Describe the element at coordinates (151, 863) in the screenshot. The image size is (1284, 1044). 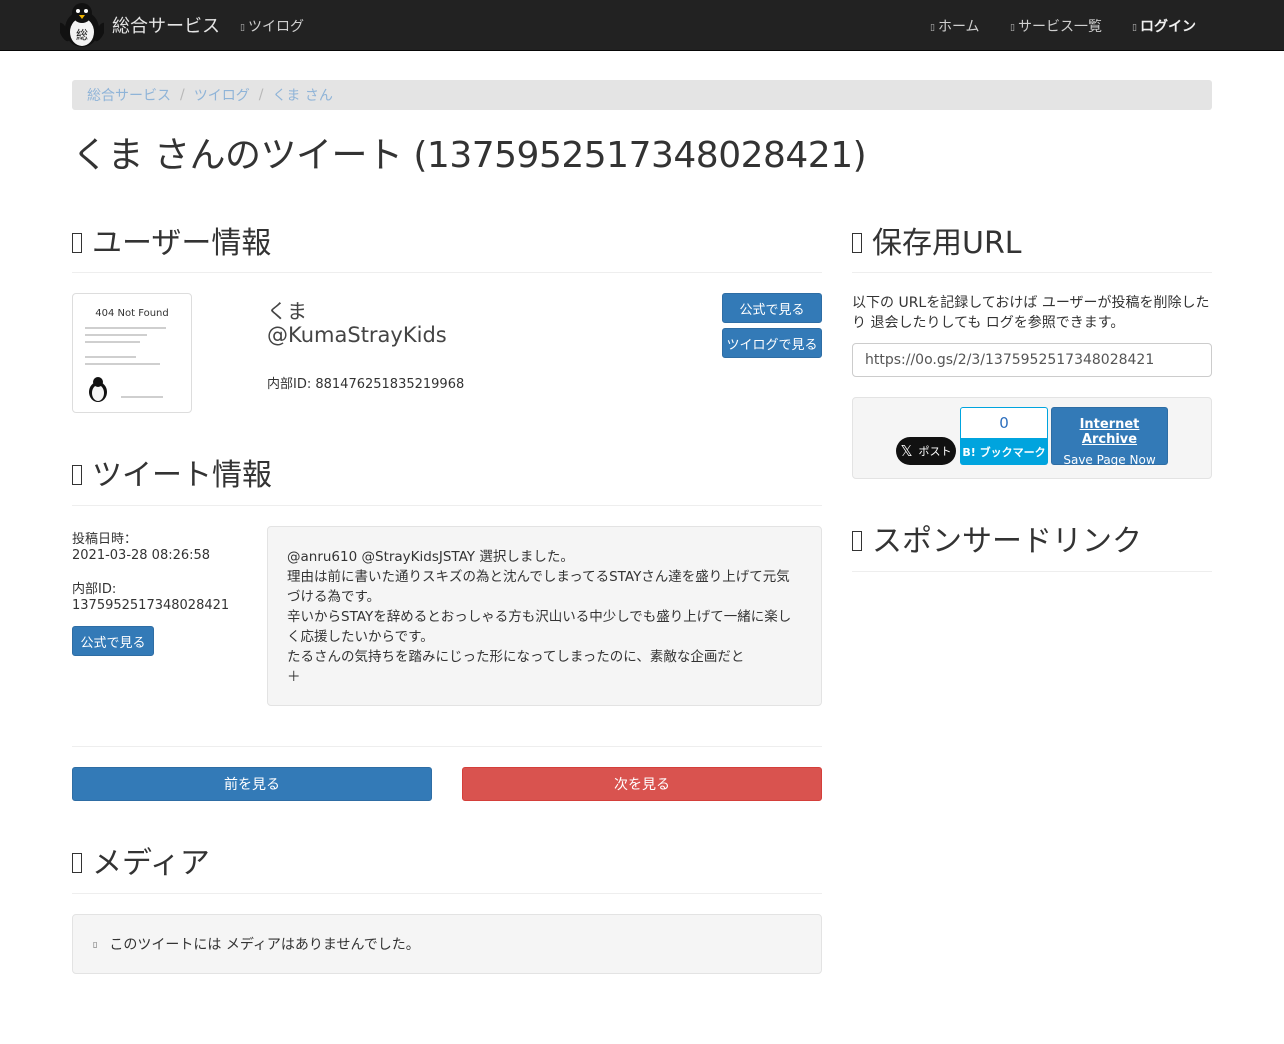
I see `media-heading-text: メディア` at that location.